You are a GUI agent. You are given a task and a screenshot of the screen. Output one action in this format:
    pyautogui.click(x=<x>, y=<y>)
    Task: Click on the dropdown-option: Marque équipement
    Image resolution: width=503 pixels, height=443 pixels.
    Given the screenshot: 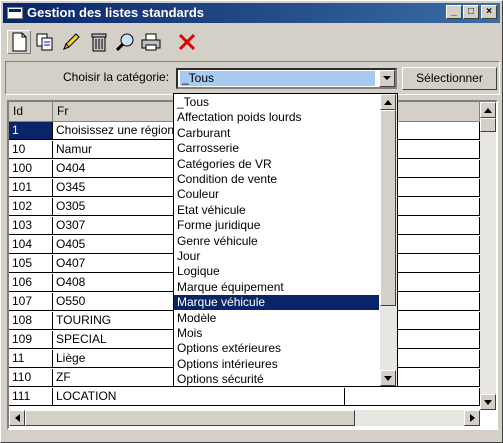 What is the action you would take?
    pyautogui.click(x=276, y=287)
    